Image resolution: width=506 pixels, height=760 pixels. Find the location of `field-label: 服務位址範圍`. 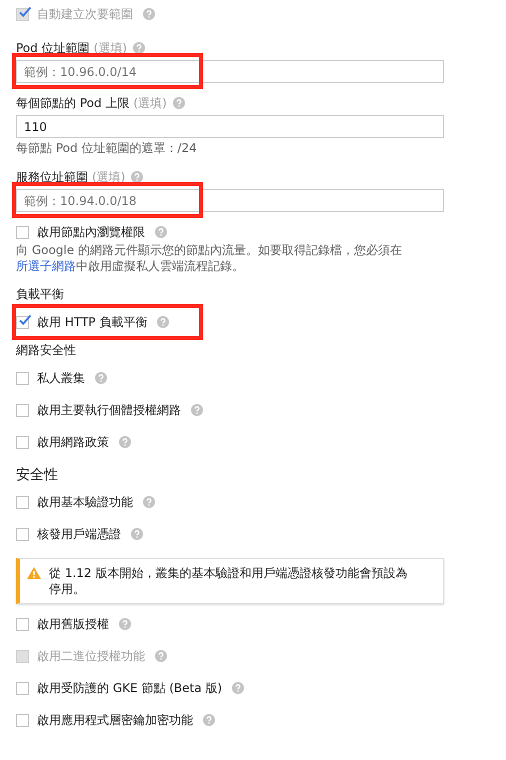

field-label: 服務位址範圍 is located at coordinates (52, 177).